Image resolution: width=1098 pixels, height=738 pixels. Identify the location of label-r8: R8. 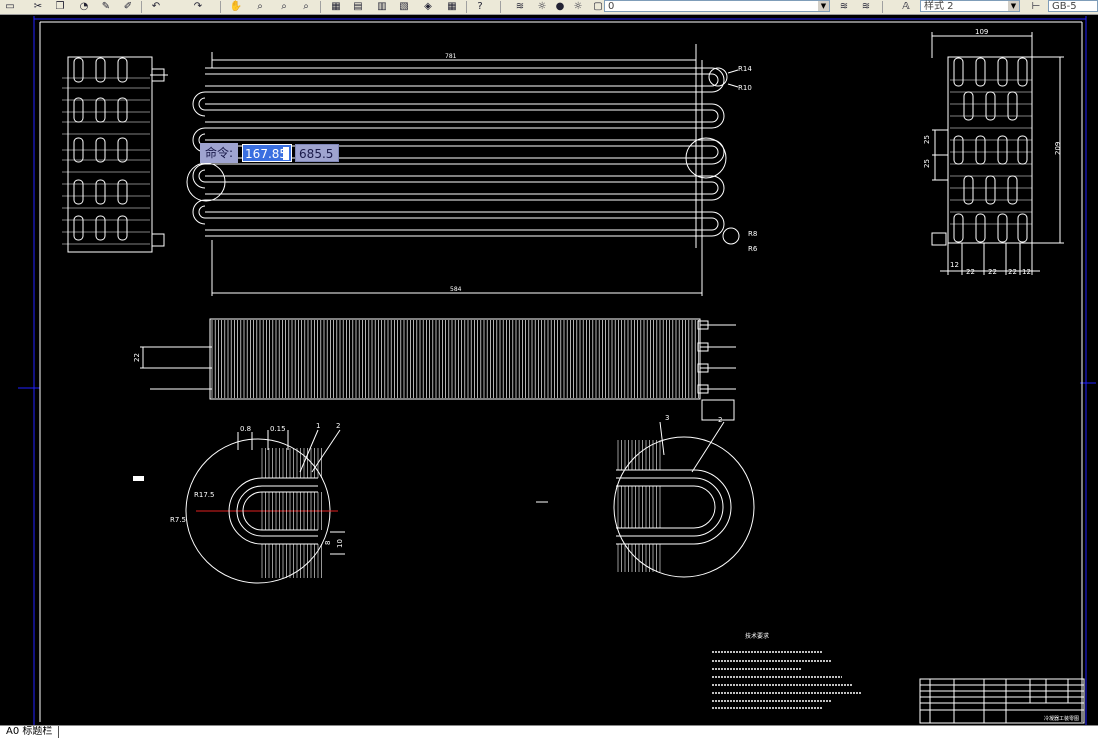
(752, 234).